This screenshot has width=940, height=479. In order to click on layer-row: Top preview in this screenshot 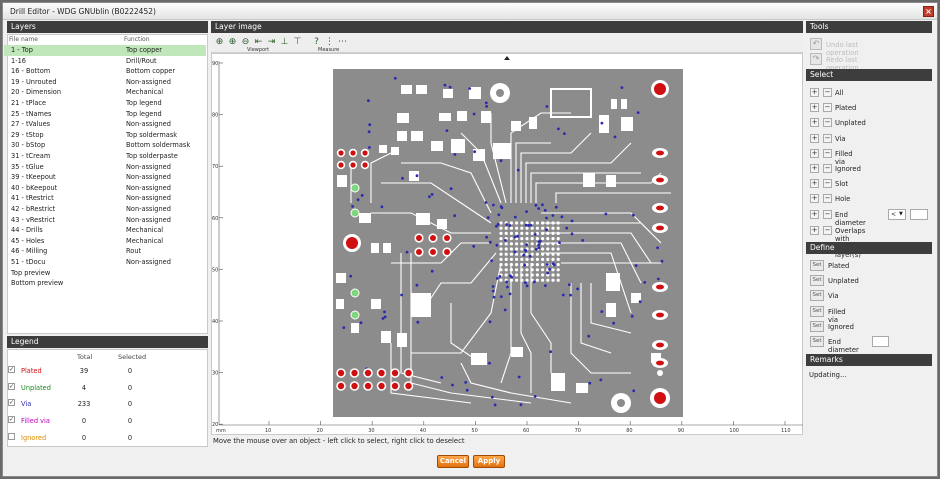, I will do `click(105, 273)`.